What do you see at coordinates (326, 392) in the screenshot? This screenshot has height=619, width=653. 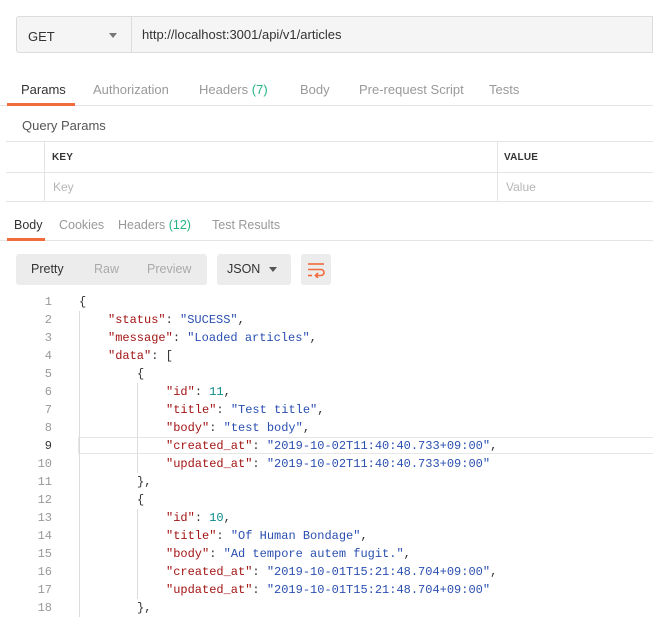 I see `code-line: 6 "id": 11,` at bounding box center [326, 392].